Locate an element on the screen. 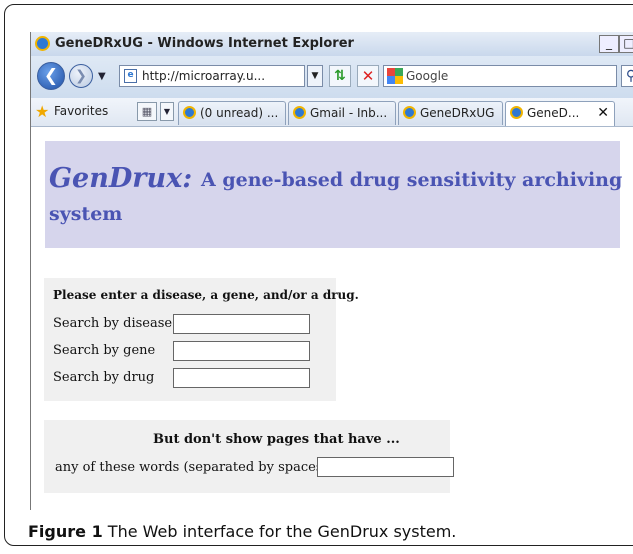  quick-tabs-icon: ▦ is located at coordinates (147, 111).